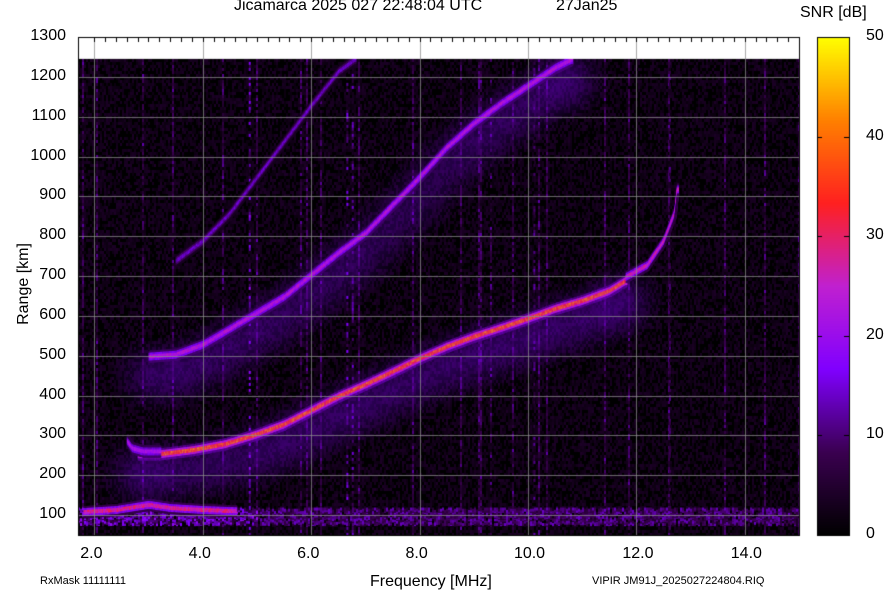 Image resolution: width=884 pixels, height=595 pixels. What do you see at coordinates (746, 553) in the screenshot?
I see `x-tick-label: 14.0` at bounding box center [746, 553].